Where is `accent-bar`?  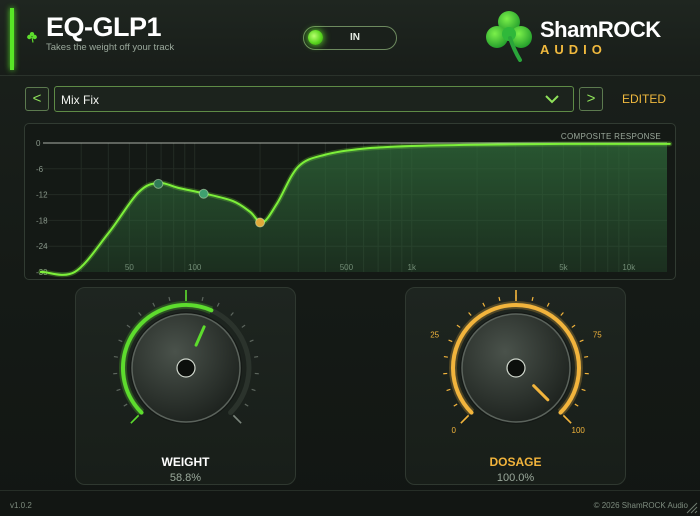 accent-bar is located at coordinates (12, 39).